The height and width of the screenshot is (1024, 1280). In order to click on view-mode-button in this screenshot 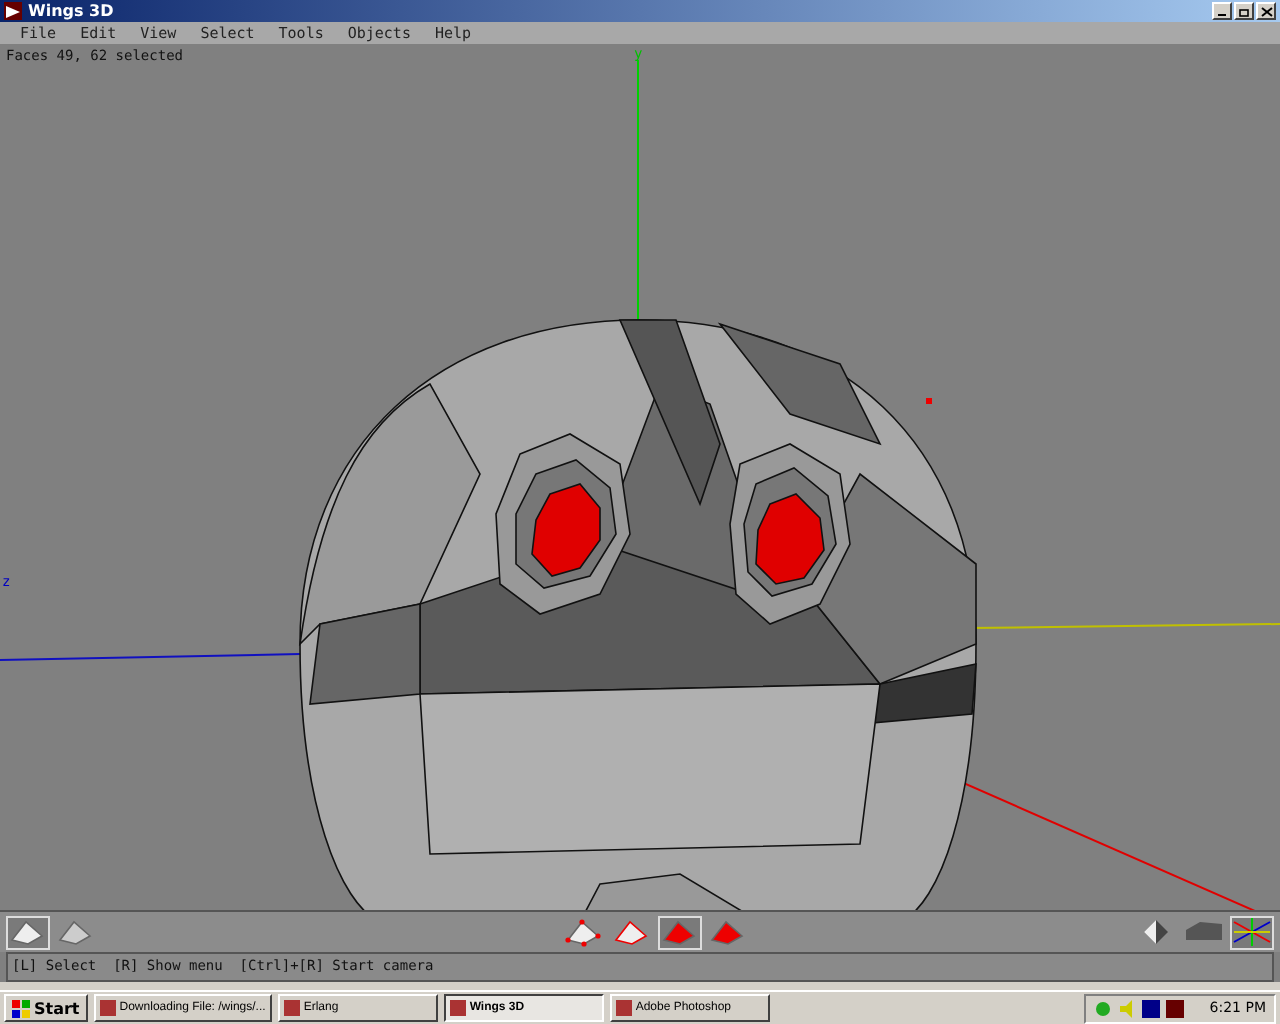, I will do `click(28, 932)`.